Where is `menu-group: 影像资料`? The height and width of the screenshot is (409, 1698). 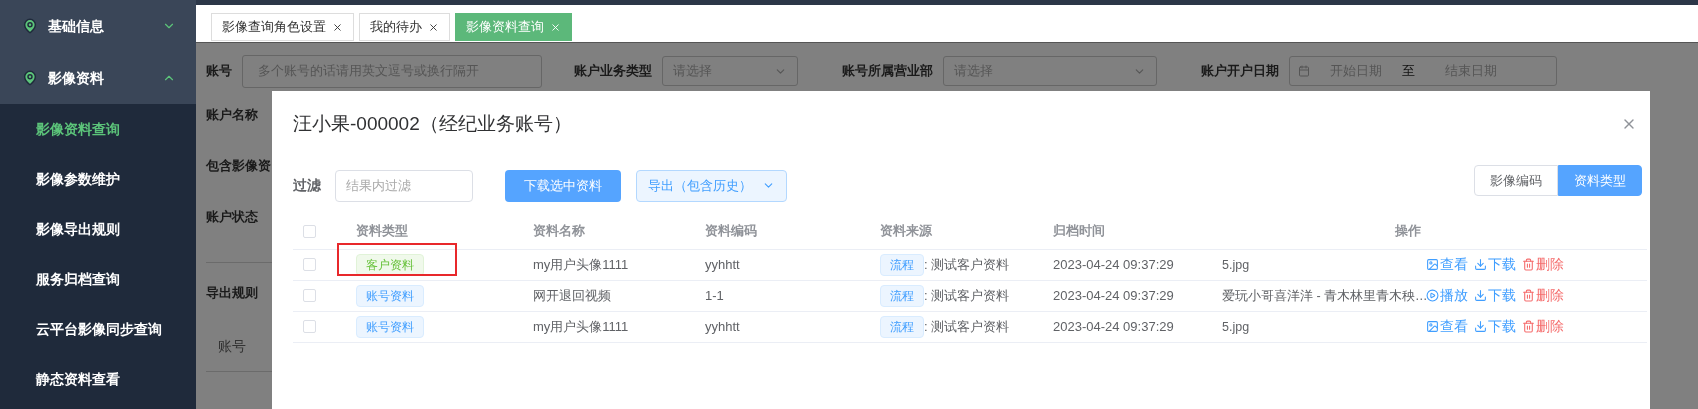 menu-group: 影像资料 is located at coordinates (98, 78).